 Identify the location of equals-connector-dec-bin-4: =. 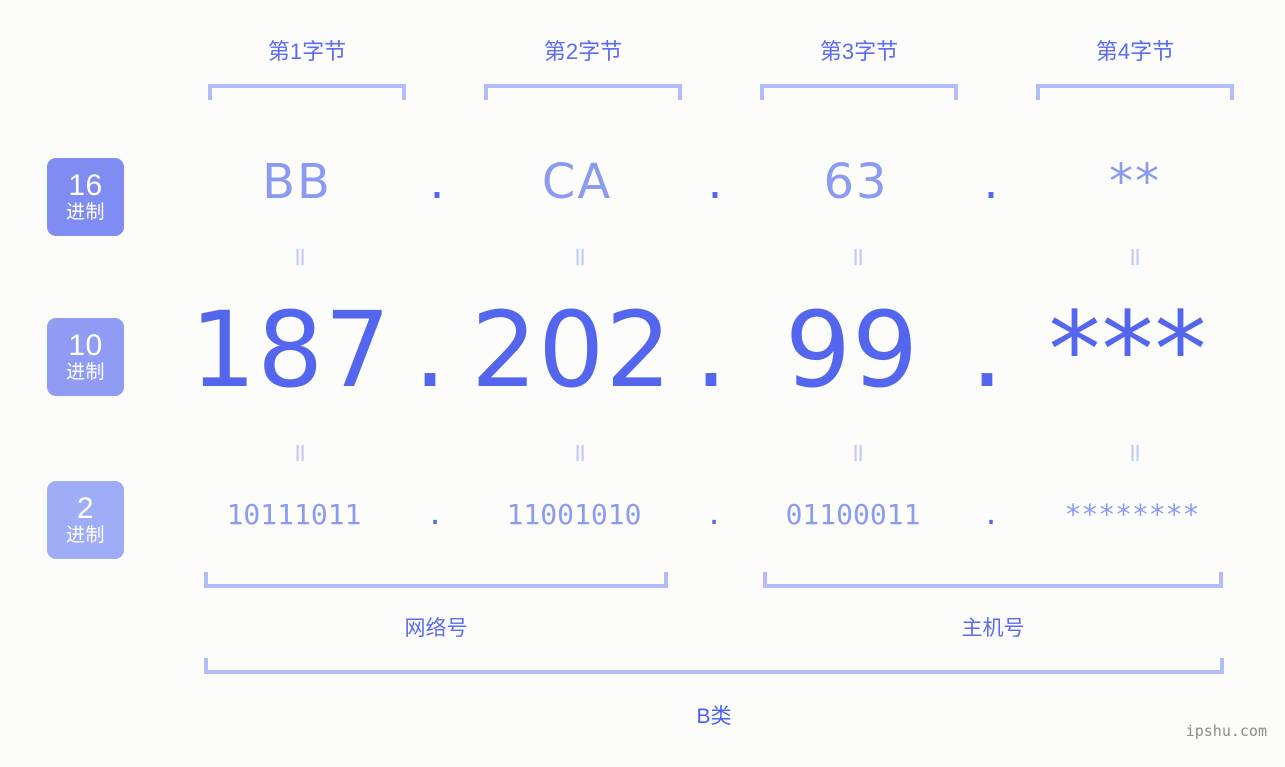
(1134, 453).